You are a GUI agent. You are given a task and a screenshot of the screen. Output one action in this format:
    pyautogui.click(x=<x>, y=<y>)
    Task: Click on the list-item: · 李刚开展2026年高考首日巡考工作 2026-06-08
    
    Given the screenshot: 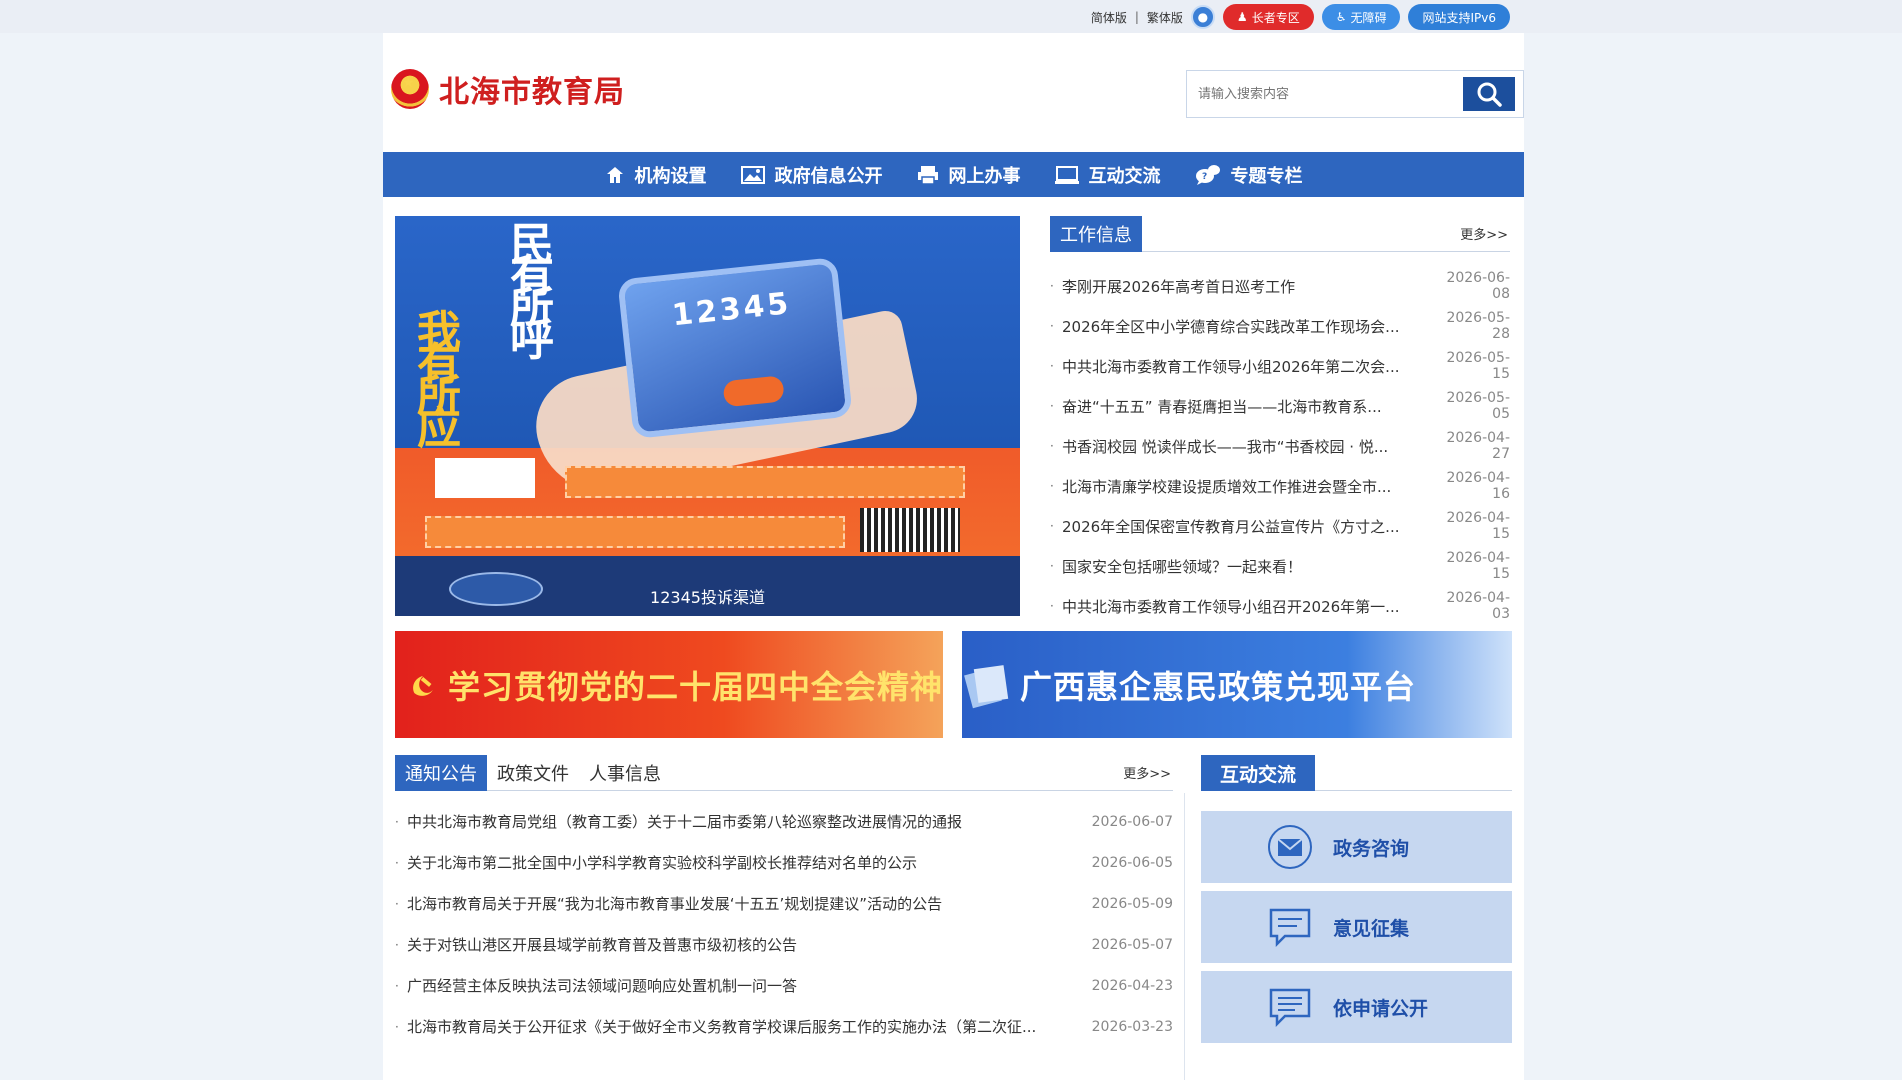 What is the action you would take?
    pyautogui.click(x=1280, y=286)
    